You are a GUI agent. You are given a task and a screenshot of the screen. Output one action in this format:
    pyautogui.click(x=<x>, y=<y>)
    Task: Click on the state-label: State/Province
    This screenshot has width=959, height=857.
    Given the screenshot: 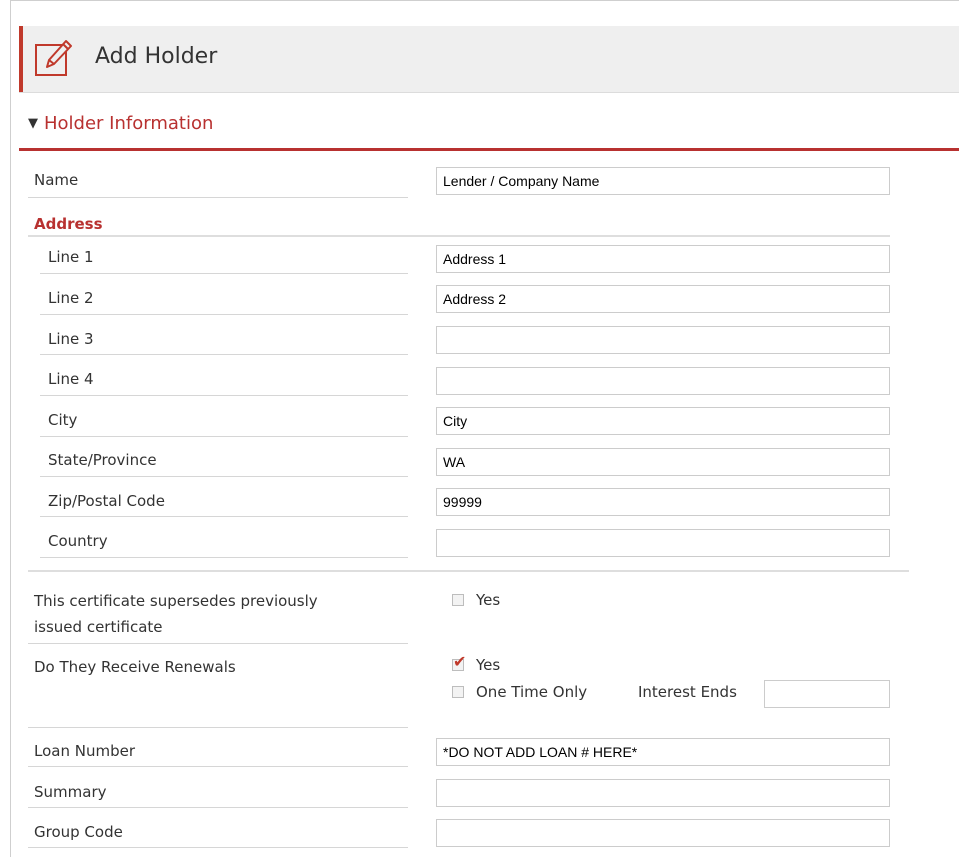 What is the action you would take?
    pyautogui.click(x=102, y=460)
    